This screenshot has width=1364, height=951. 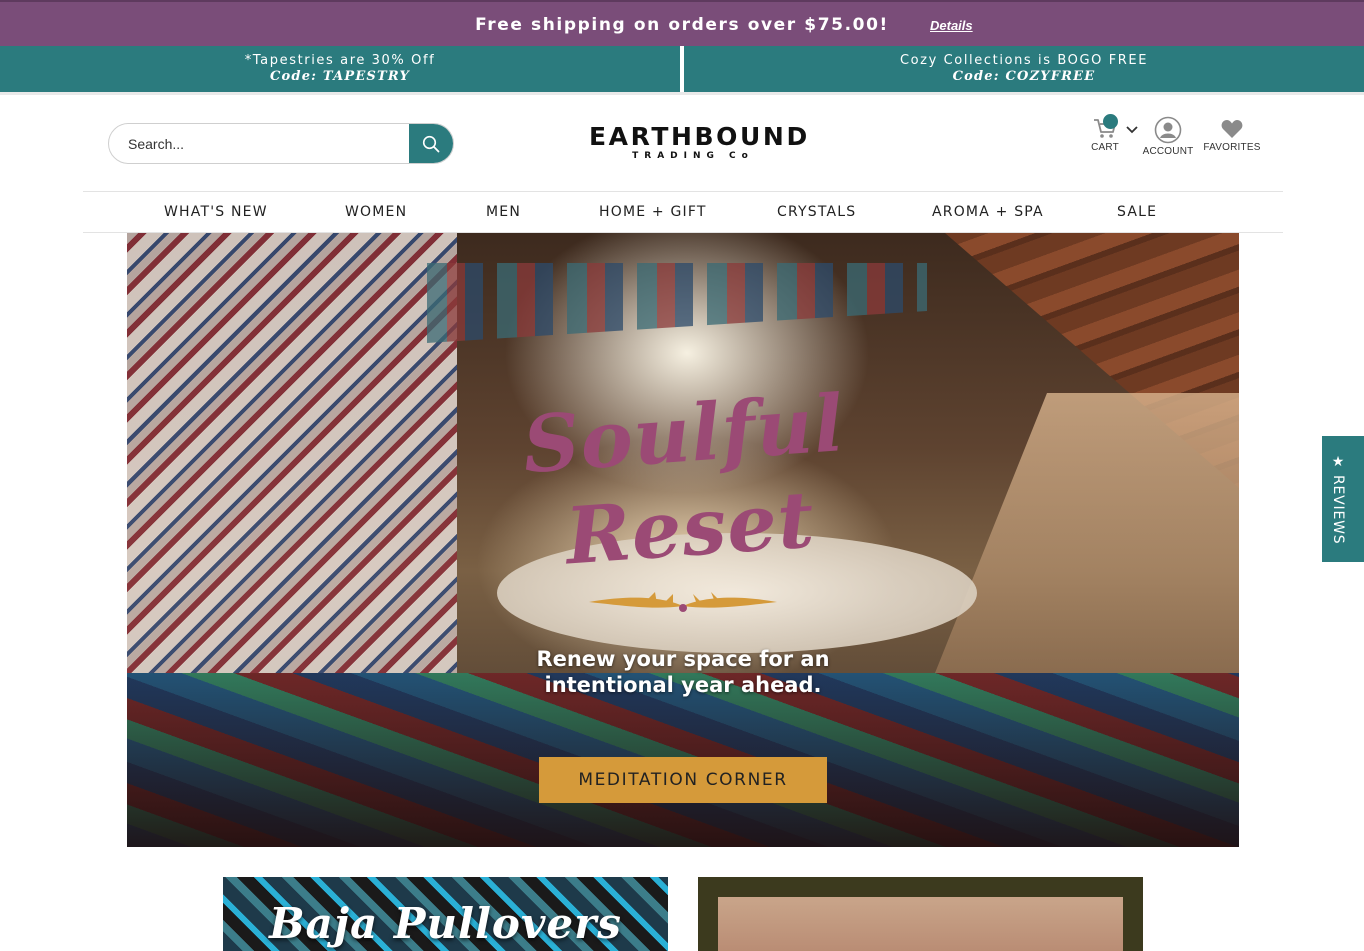 I want to click on hero-subtitle-line: intentional year ahead., so click(x=683, y=685).